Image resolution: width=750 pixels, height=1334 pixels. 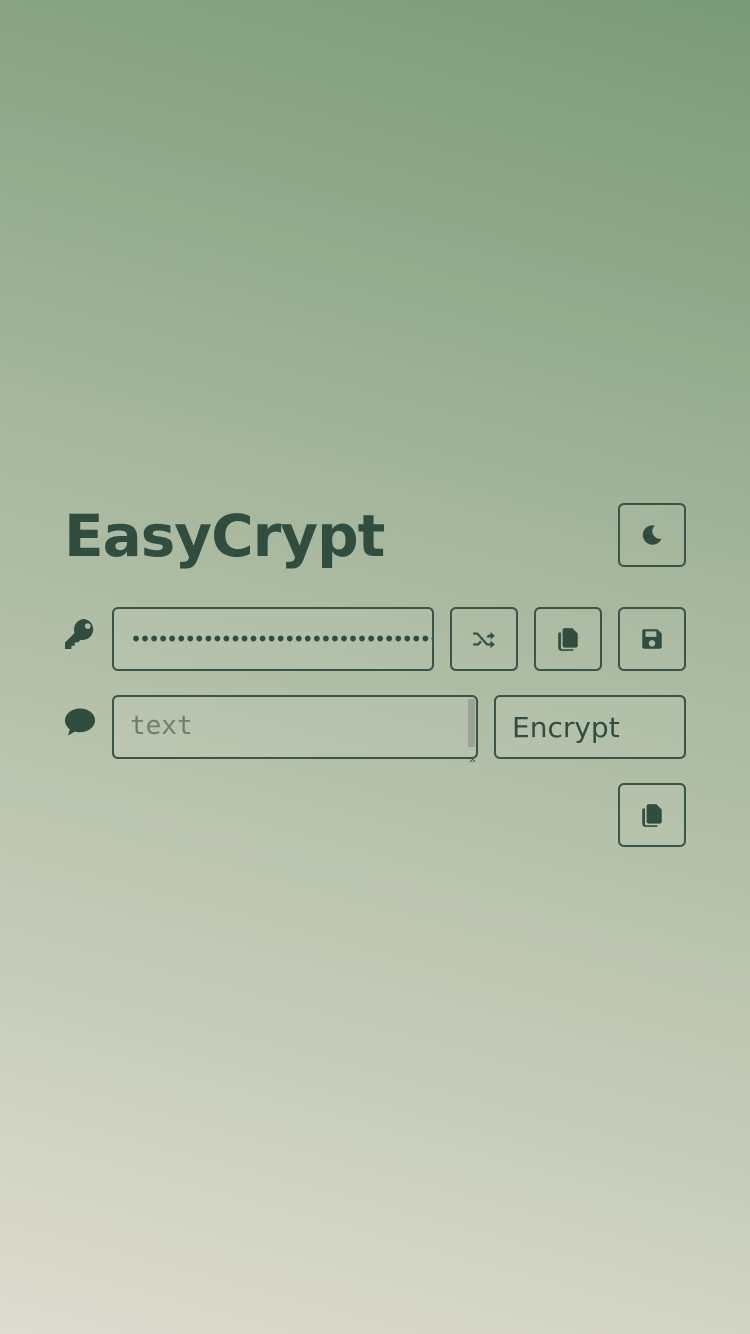 What do you see at coordinates (80, 634) in the screenshot?
I see `key-icon` at bounding box center [80, 634].